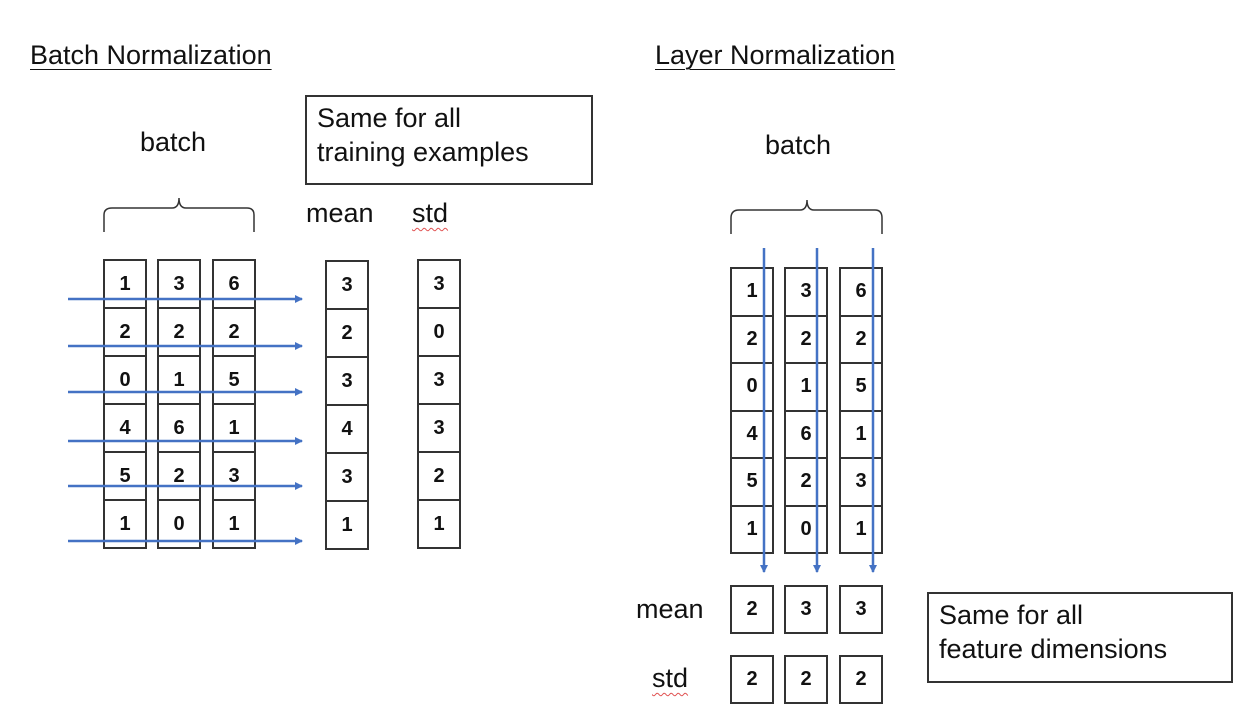  I want to click on layer-norm-brace, so click(806, 216).